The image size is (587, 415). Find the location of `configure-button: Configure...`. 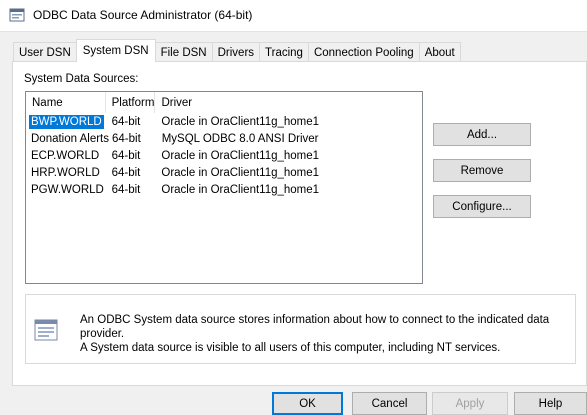

configure-button: Configure... is located at coordinates (482, 206).